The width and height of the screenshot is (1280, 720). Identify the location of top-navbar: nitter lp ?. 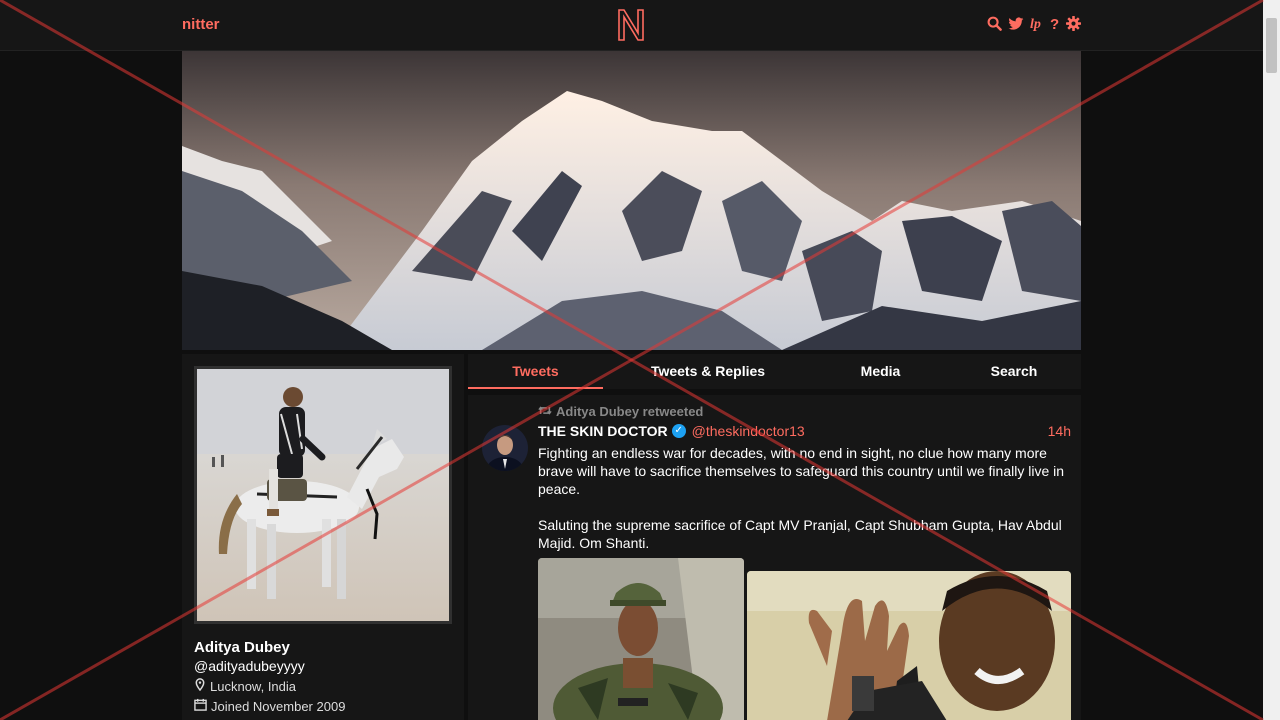
(631, 25).